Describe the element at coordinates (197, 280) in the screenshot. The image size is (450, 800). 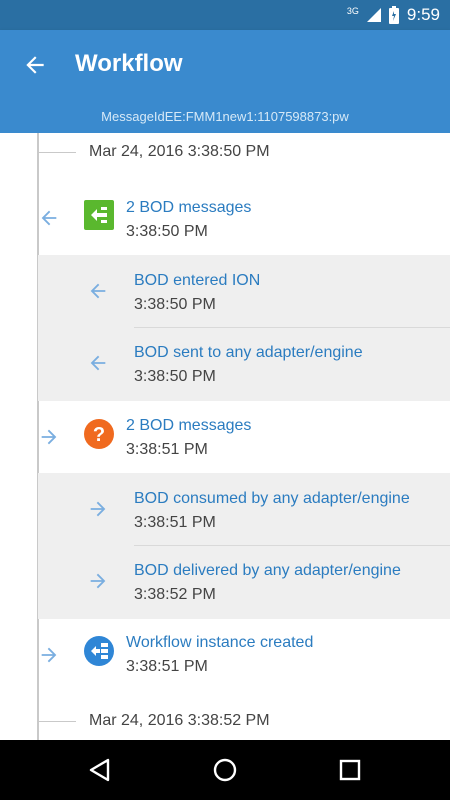
I see `item-title: BOD entered ION` at that location.